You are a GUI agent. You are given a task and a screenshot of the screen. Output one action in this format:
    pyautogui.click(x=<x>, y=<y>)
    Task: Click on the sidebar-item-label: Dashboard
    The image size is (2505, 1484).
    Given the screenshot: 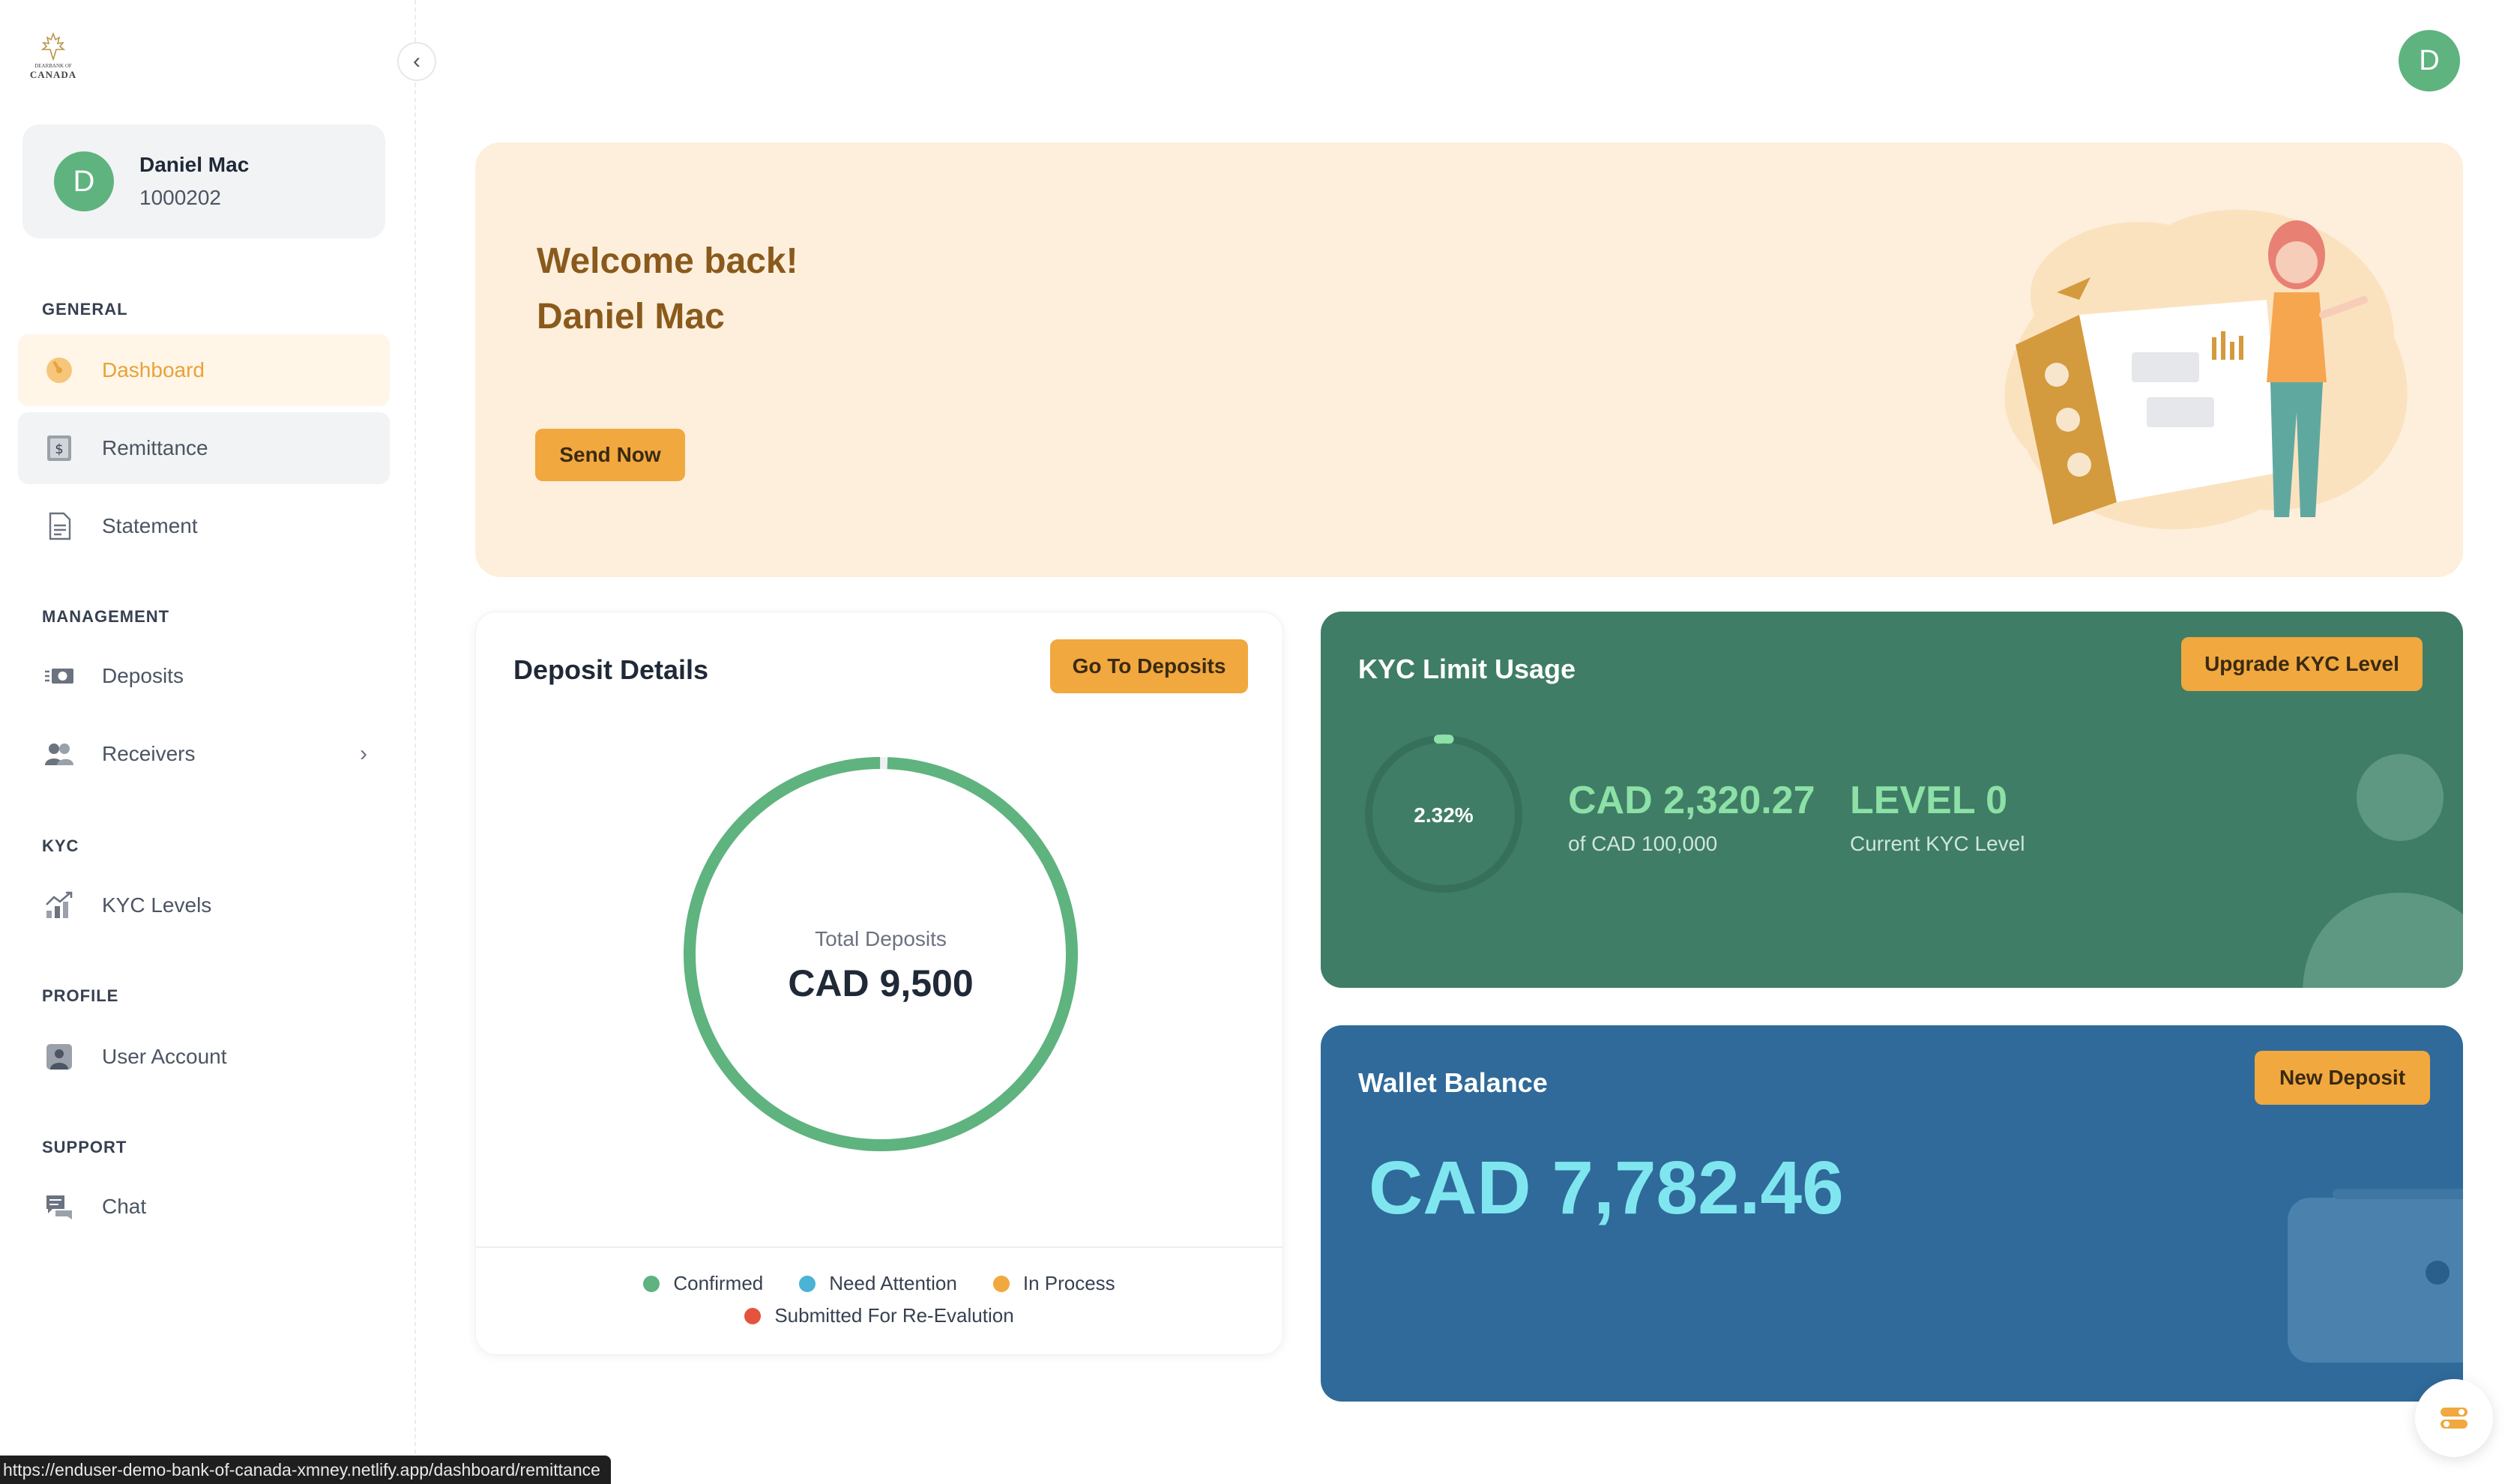 What is the action you would take?
    pyautogui.click(x=153, y=370)
    